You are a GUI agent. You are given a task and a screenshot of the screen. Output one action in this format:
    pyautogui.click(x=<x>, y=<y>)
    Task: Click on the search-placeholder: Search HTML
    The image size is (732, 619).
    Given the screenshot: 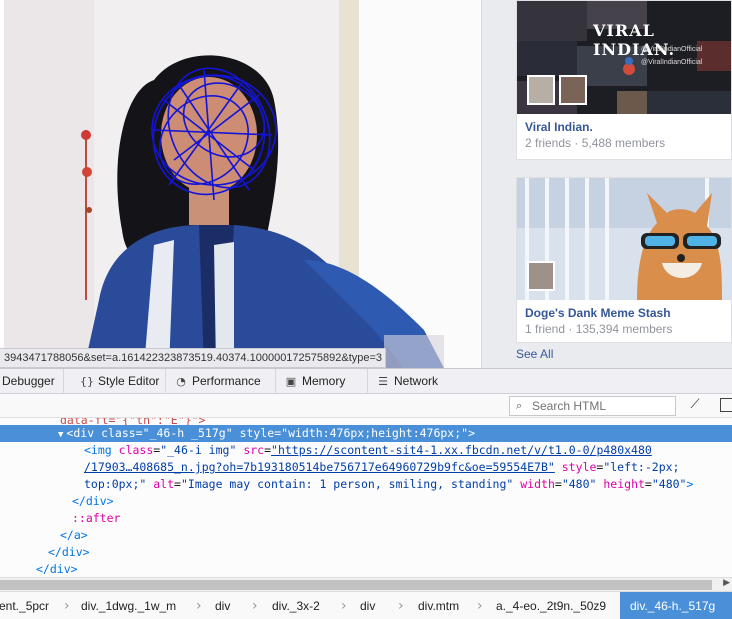 What is the action you would take?
    pyautogui.click(x=569, y=406)
    